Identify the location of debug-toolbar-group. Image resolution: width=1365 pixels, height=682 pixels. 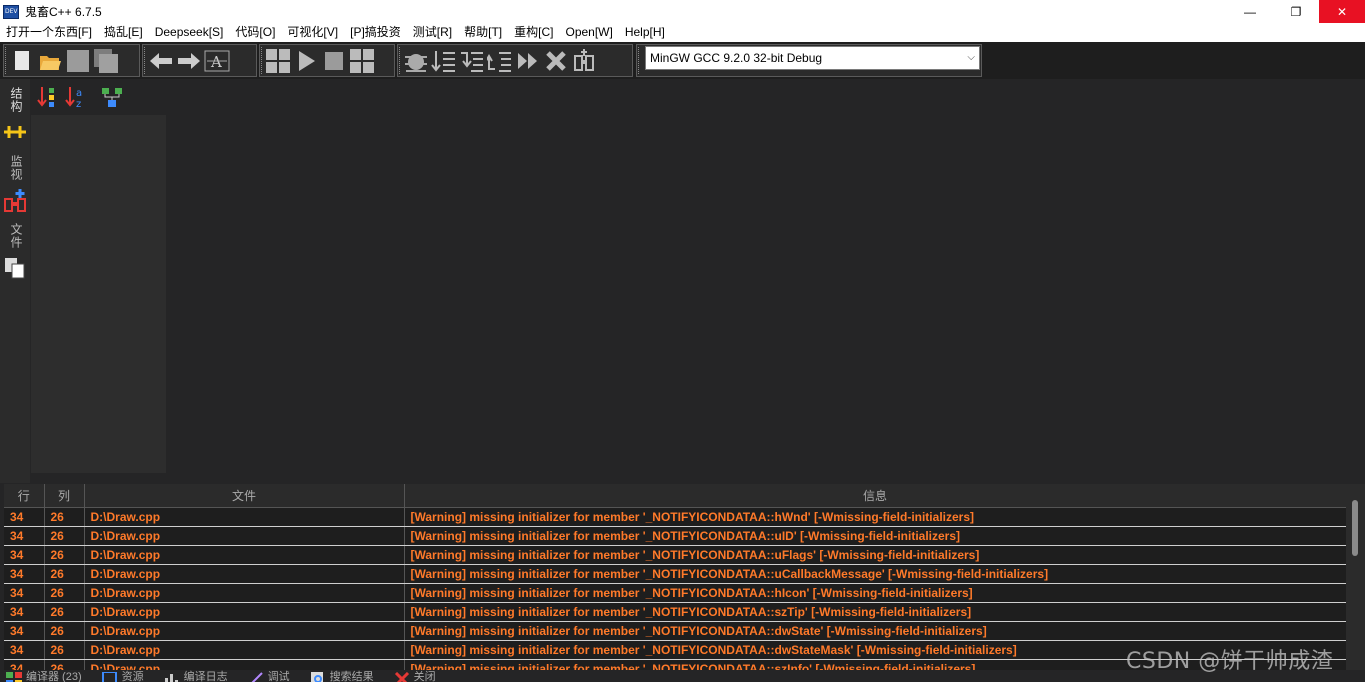
(515, 60).